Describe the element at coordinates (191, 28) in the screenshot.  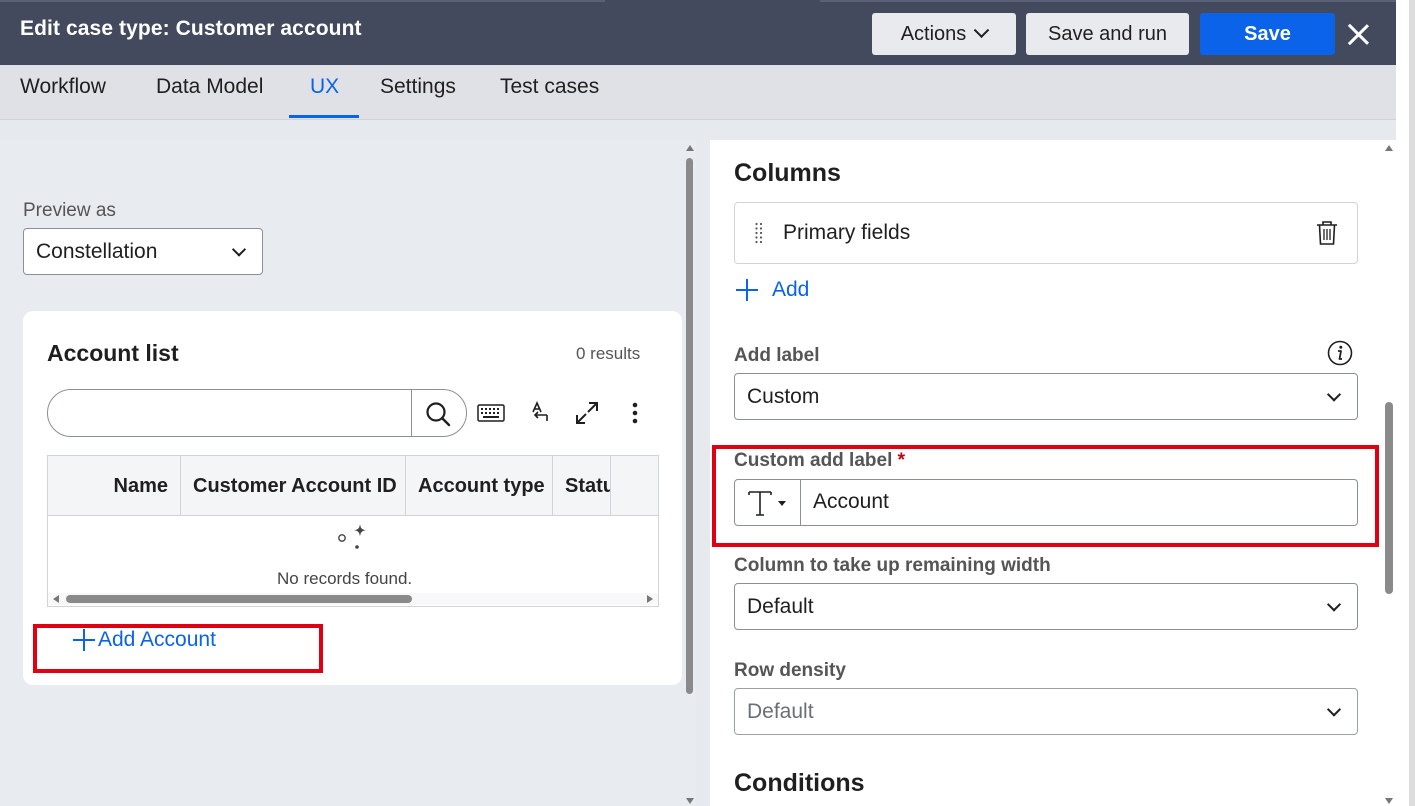
I see `page-title: Edit case type: Customer account` at that location.